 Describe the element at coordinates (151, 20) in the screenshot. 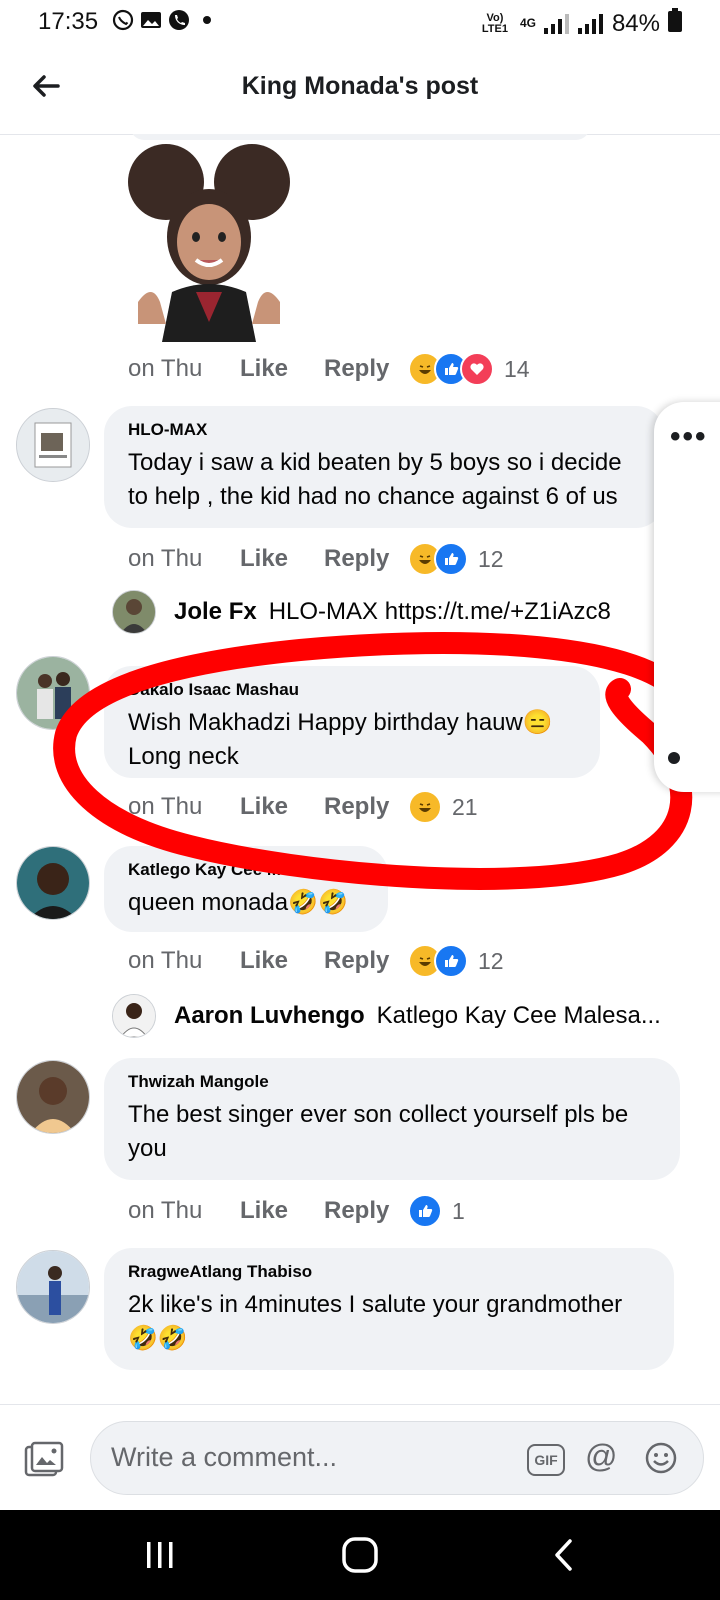

I see `gallery-icon` at that location.